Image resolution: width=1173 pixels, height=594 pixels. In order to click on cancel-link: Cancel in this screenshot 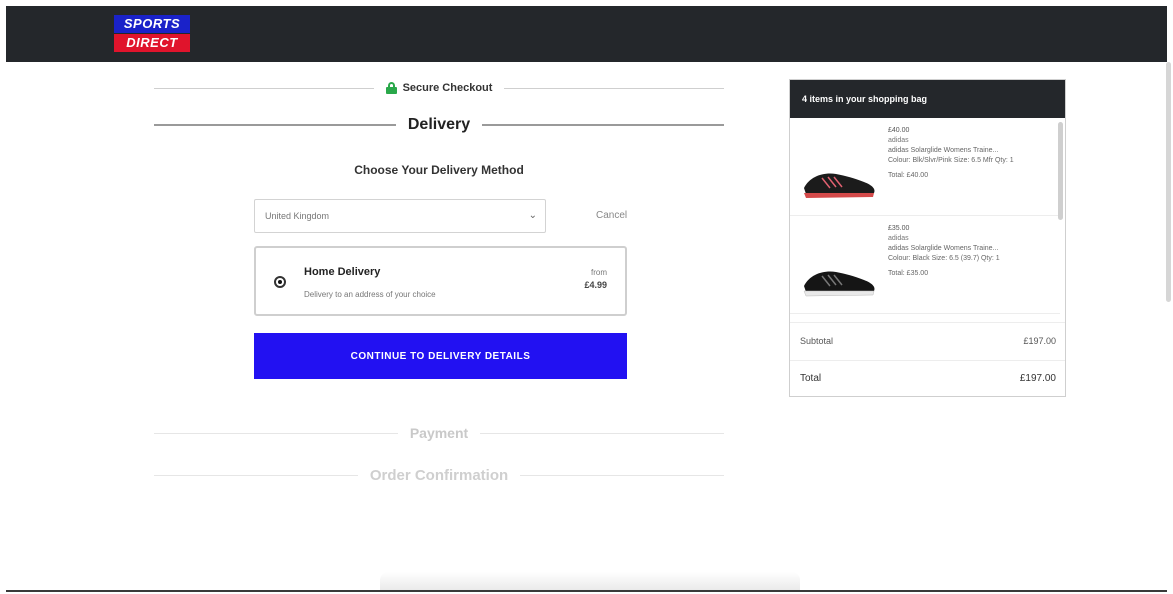, I will do `click(611, 215)`.